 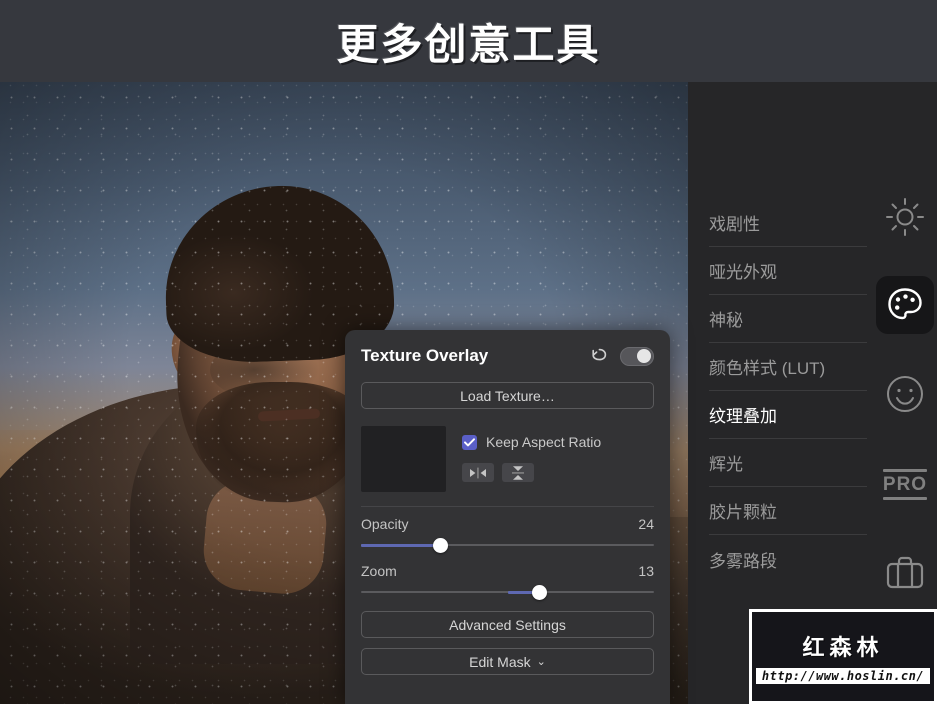 I want to click on toggle-knob, so click(x=644, y=356).